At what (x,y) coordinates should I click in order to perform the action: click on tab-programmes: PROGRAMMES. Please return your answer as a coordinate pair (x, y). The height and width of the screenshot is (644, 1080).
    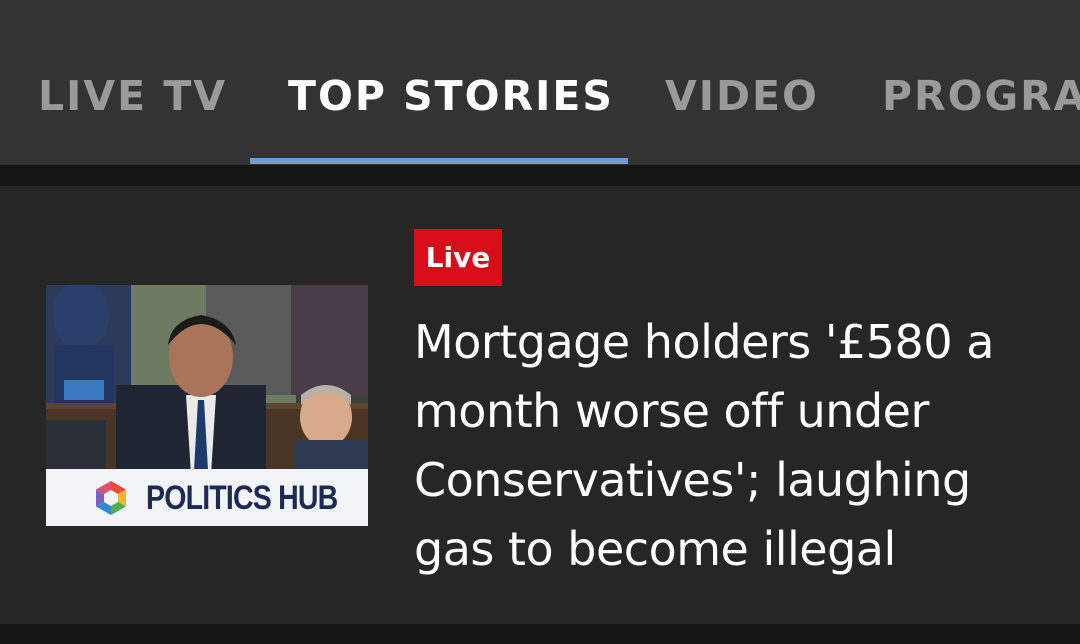
    Looking at the image, I should click on (981, 96).